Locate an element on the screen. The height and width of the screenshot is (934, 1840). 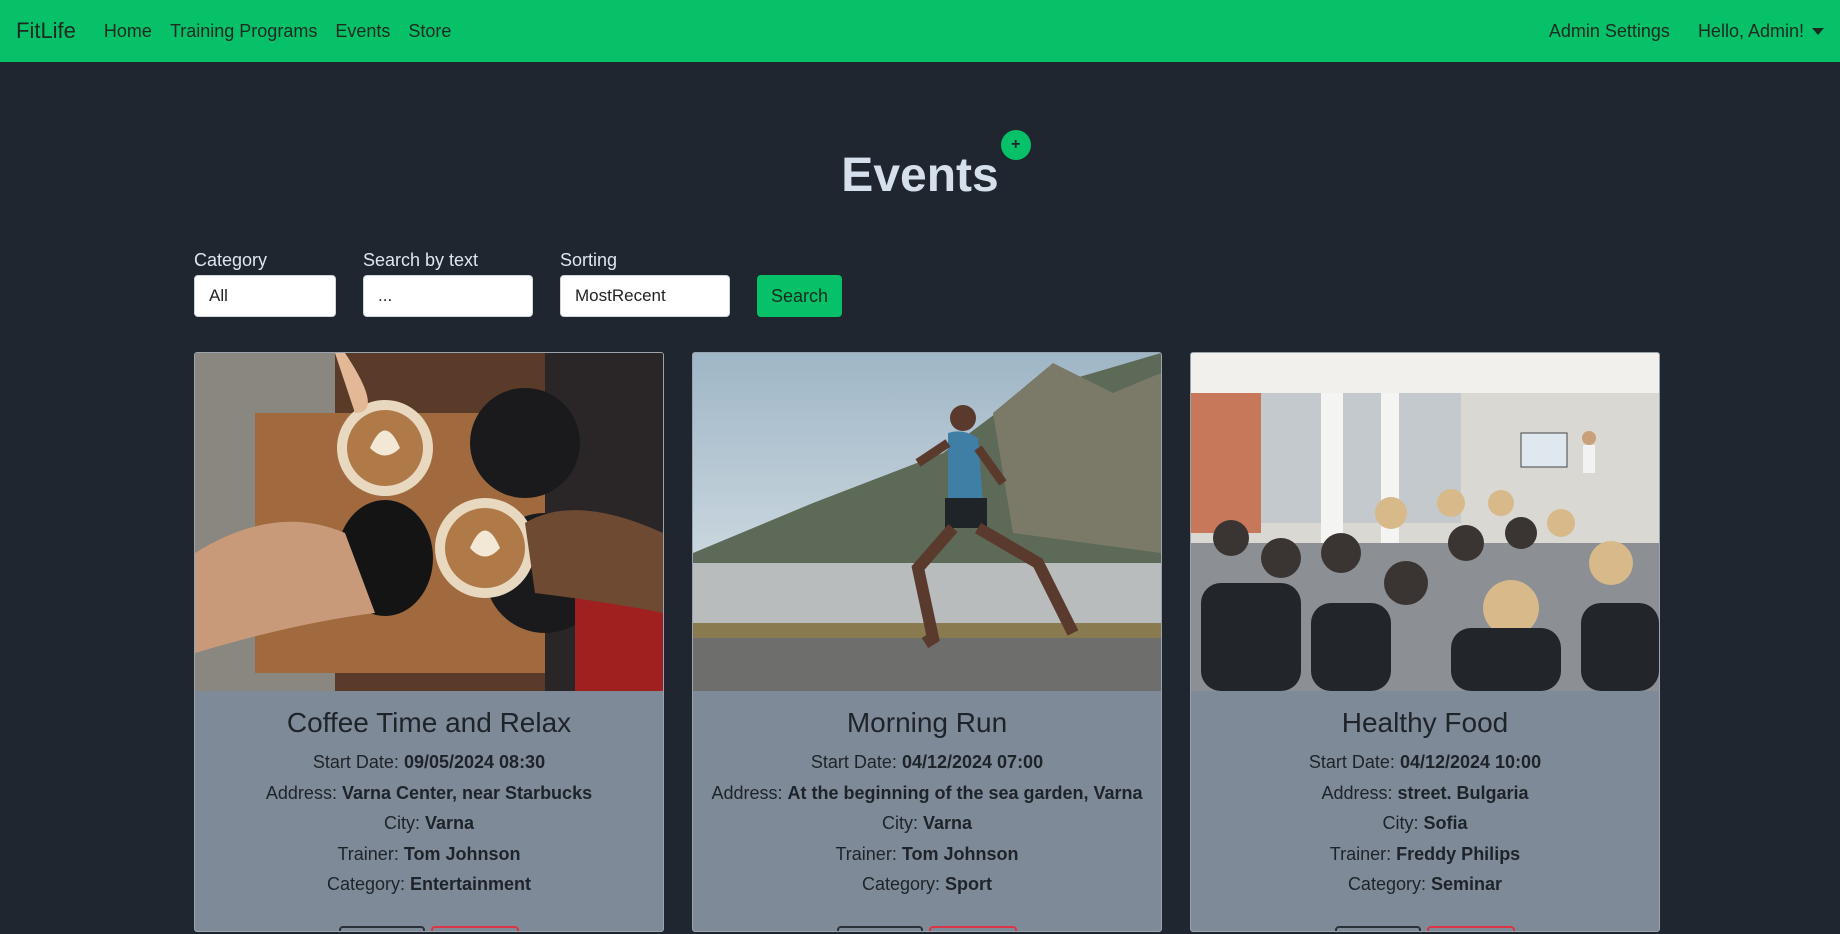
event-image-run is located at coordinates (927, 522).